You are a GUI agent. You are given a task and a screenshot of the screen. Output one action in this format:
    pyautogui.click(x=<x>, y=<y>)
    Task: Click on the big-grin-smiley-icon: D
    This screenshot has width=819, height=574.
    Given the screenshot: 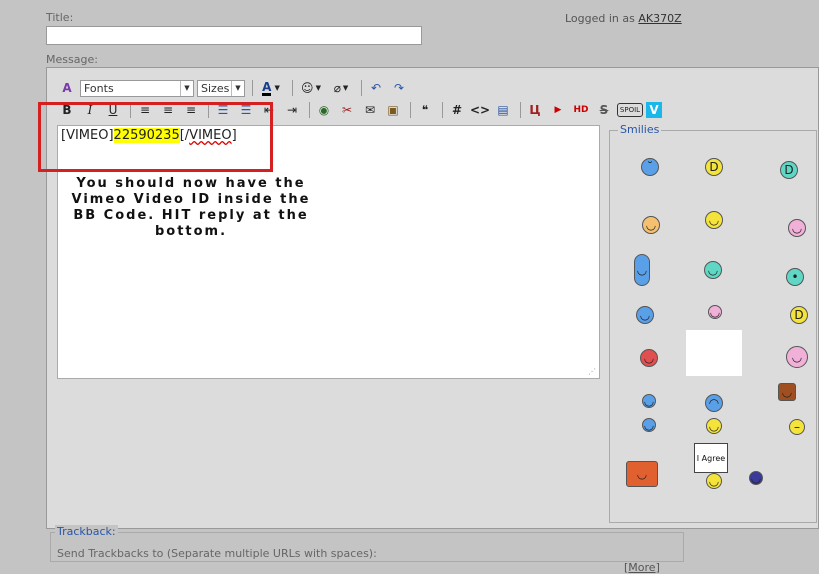 What is the action you would take?
    pyautogui.click(x=799, y=315)
    